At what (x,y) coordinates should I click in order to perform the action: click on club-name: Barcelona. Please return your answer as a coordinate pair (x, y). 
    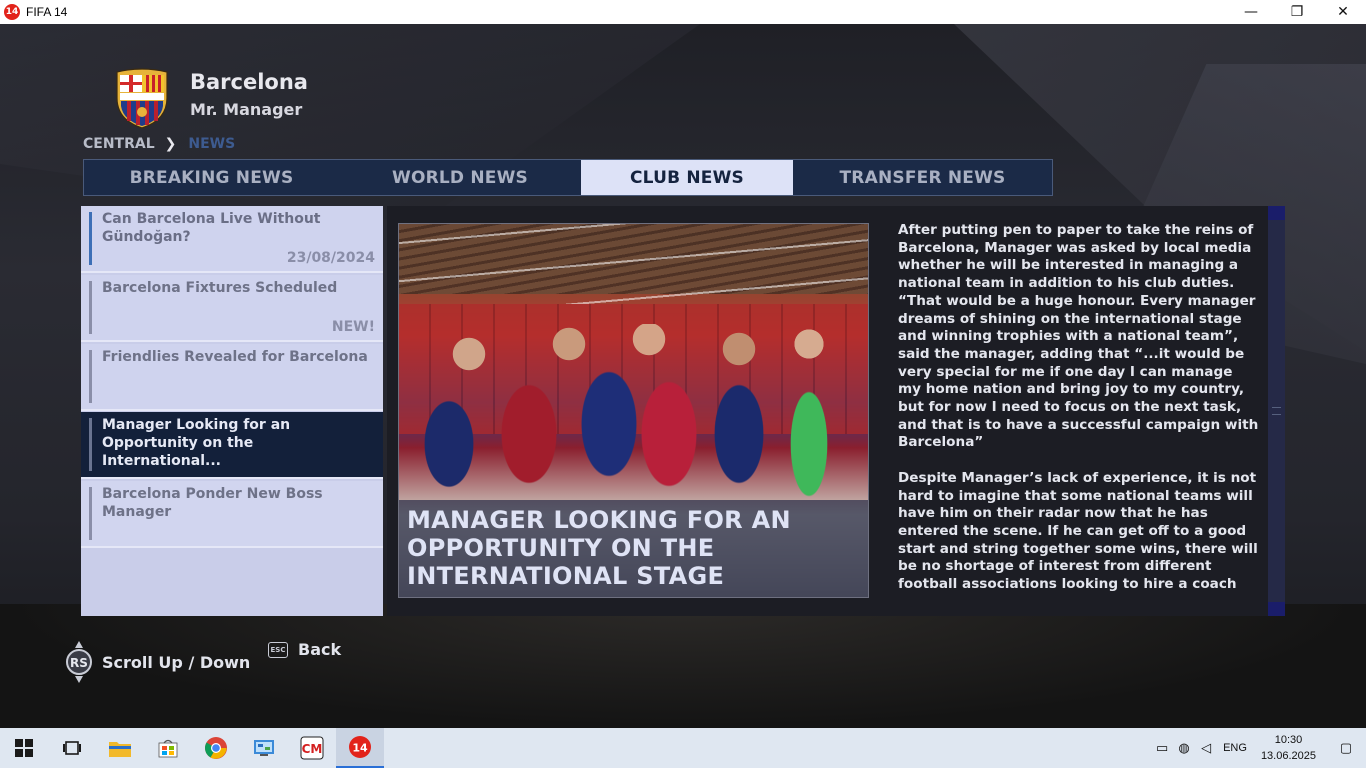
    Looking at the image, I should click on (249, 82).